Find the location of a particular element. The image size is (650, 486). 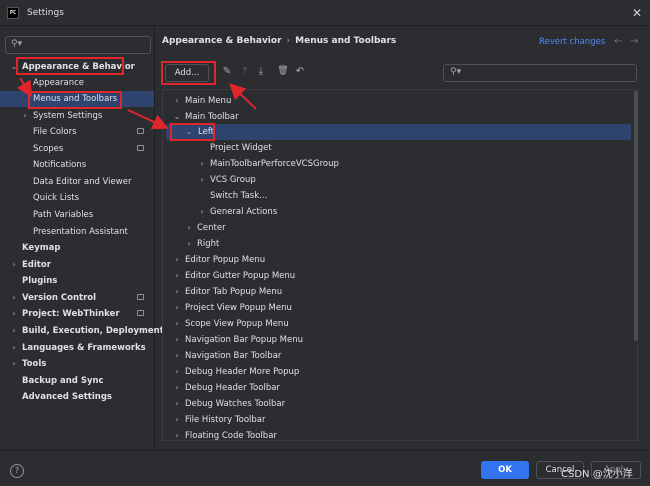

sidebar-item-label: Build, Execution, Deployment is located at coordinates (93, 331).